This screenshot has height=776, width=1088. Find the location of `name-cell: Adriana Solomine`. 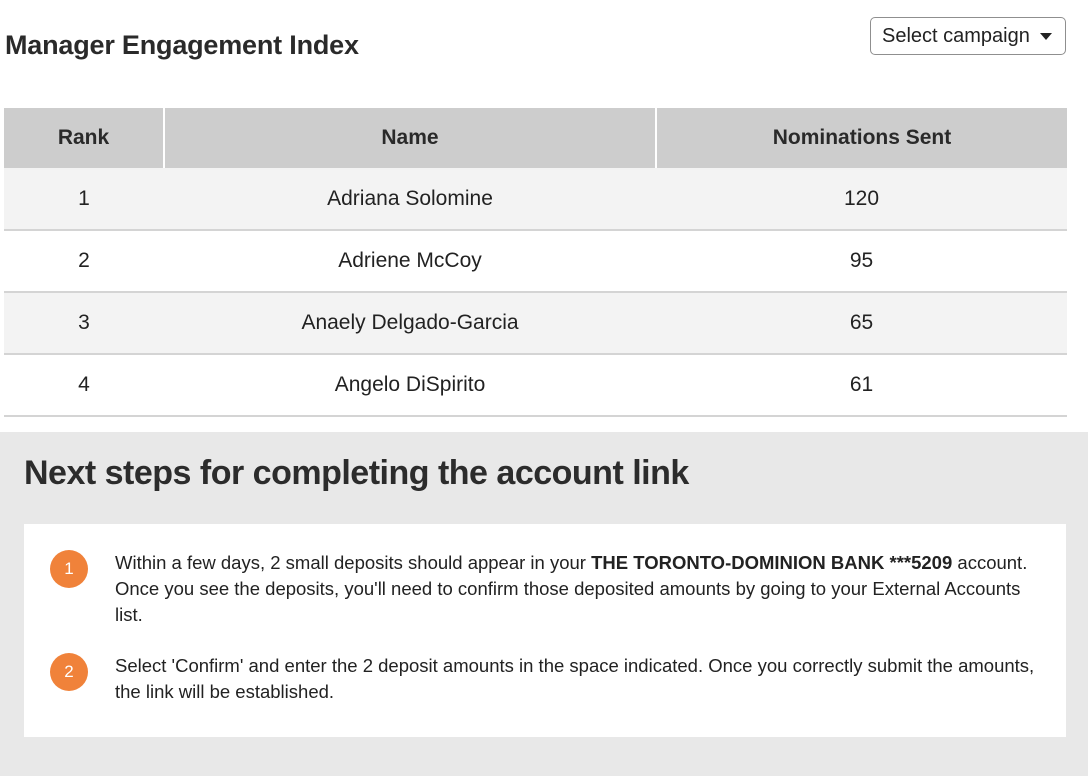

name-cell: Adriana Solomine is located at coordinates (410, 199).